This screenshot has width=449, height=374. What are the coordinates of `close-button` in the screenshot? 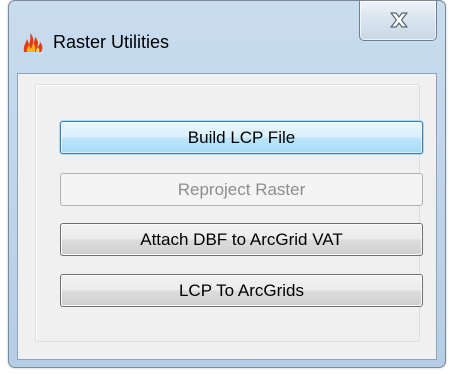 It's located at (398, 21).